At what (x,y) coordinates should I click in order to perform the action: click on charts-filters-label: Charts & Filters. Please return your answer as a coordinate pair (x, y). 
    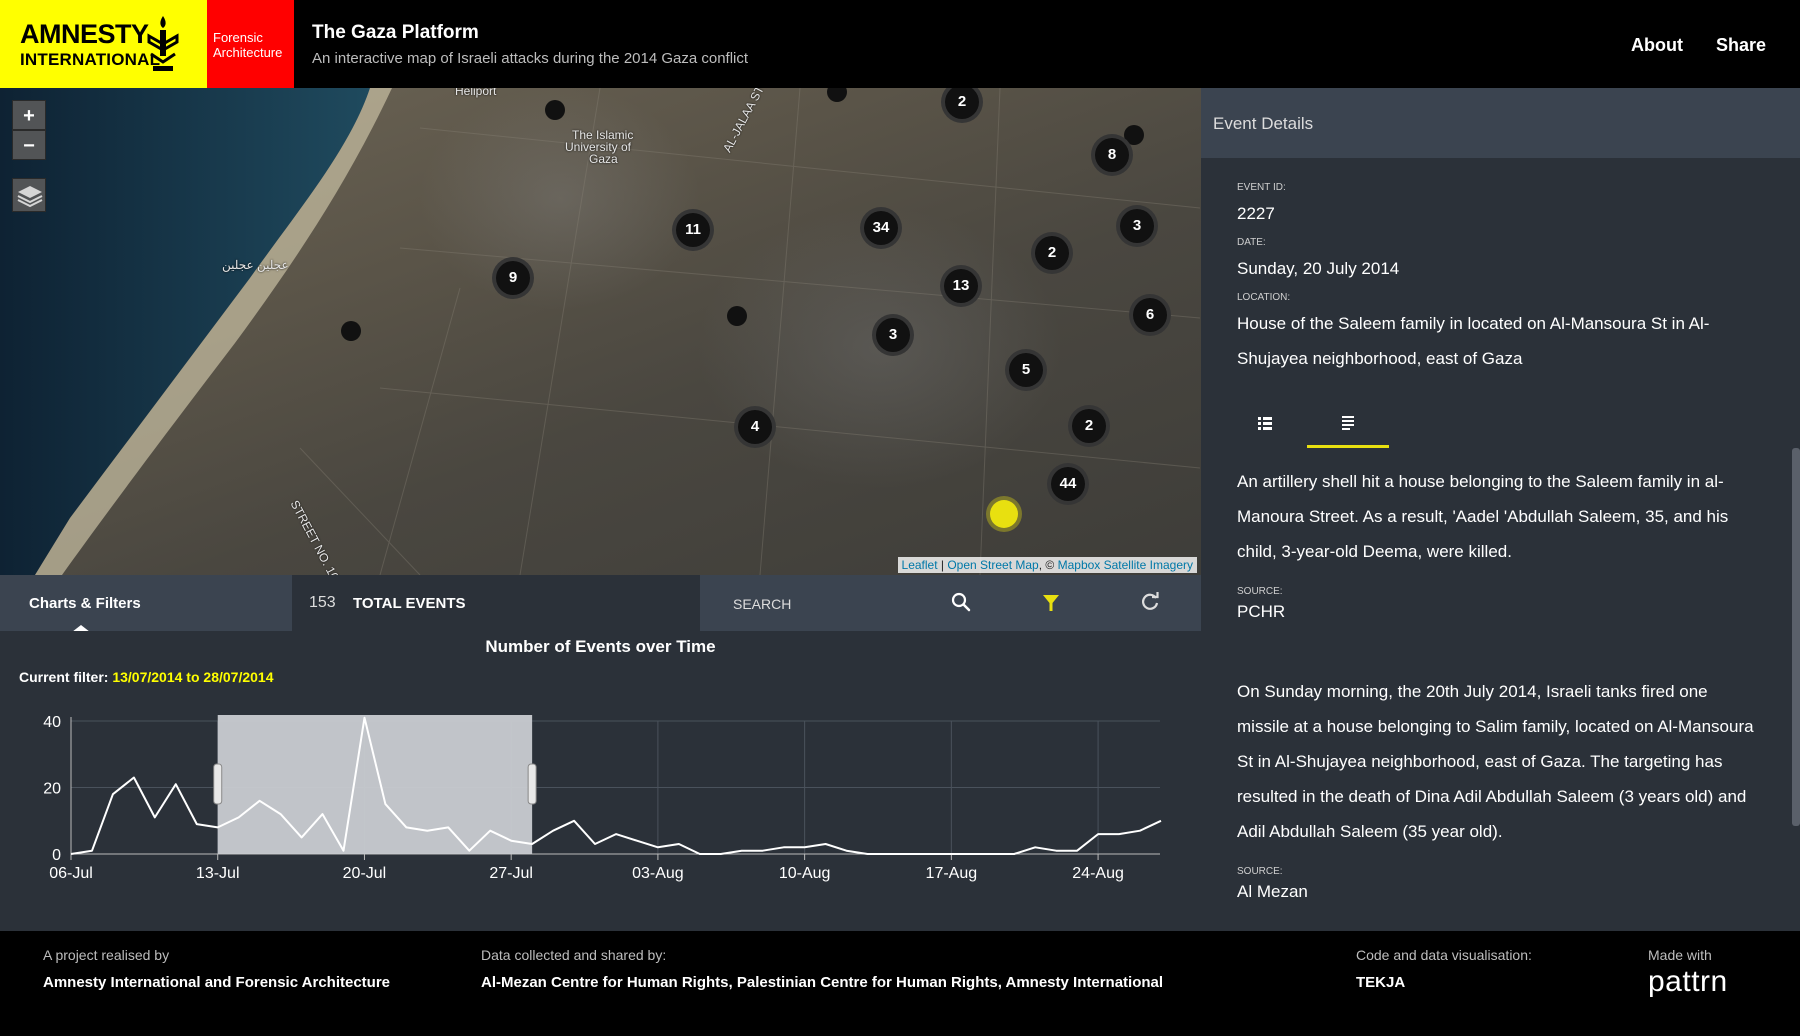
    Looking at the image, I should click on (85, 603).